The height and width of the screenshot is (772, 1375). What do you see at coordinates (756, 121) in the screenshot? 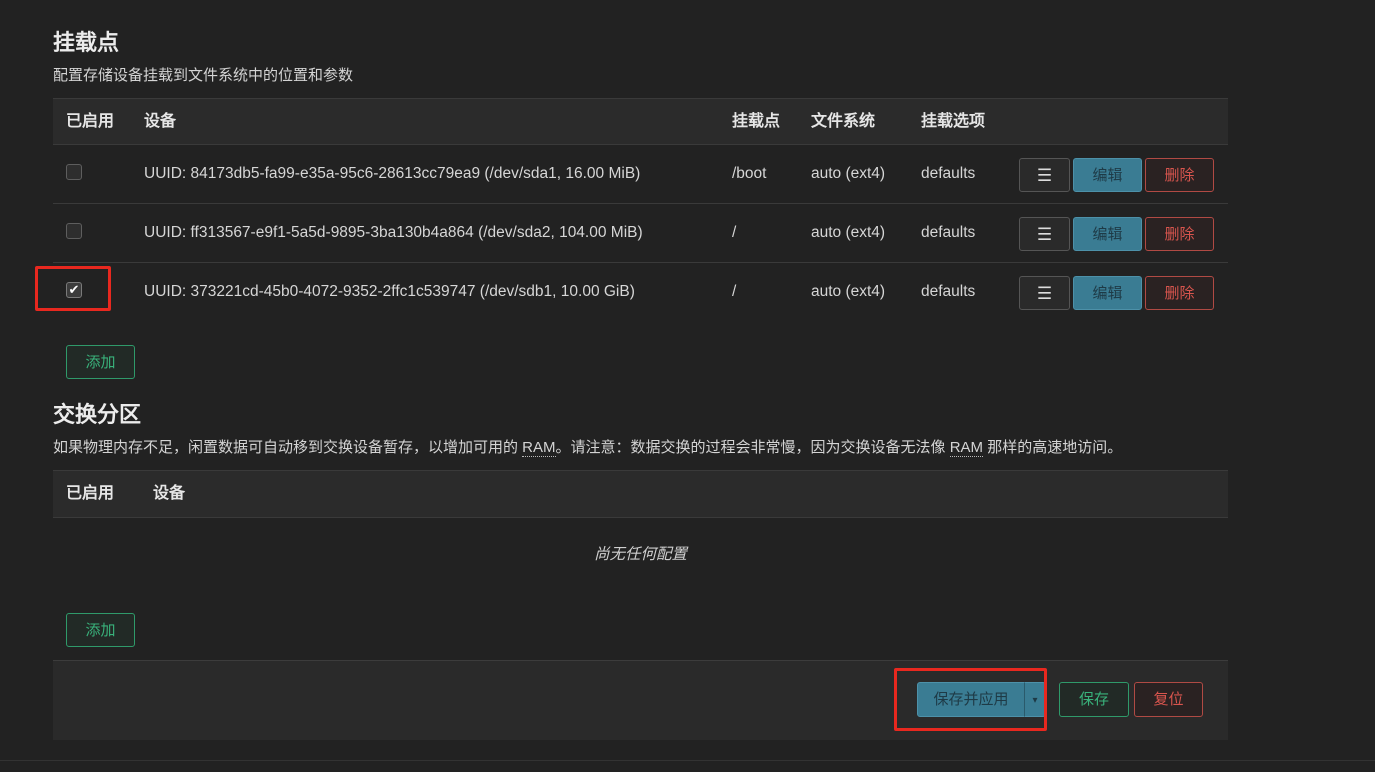
I see `column-mount-point: 挂载点` at bounding box center [756, 121].